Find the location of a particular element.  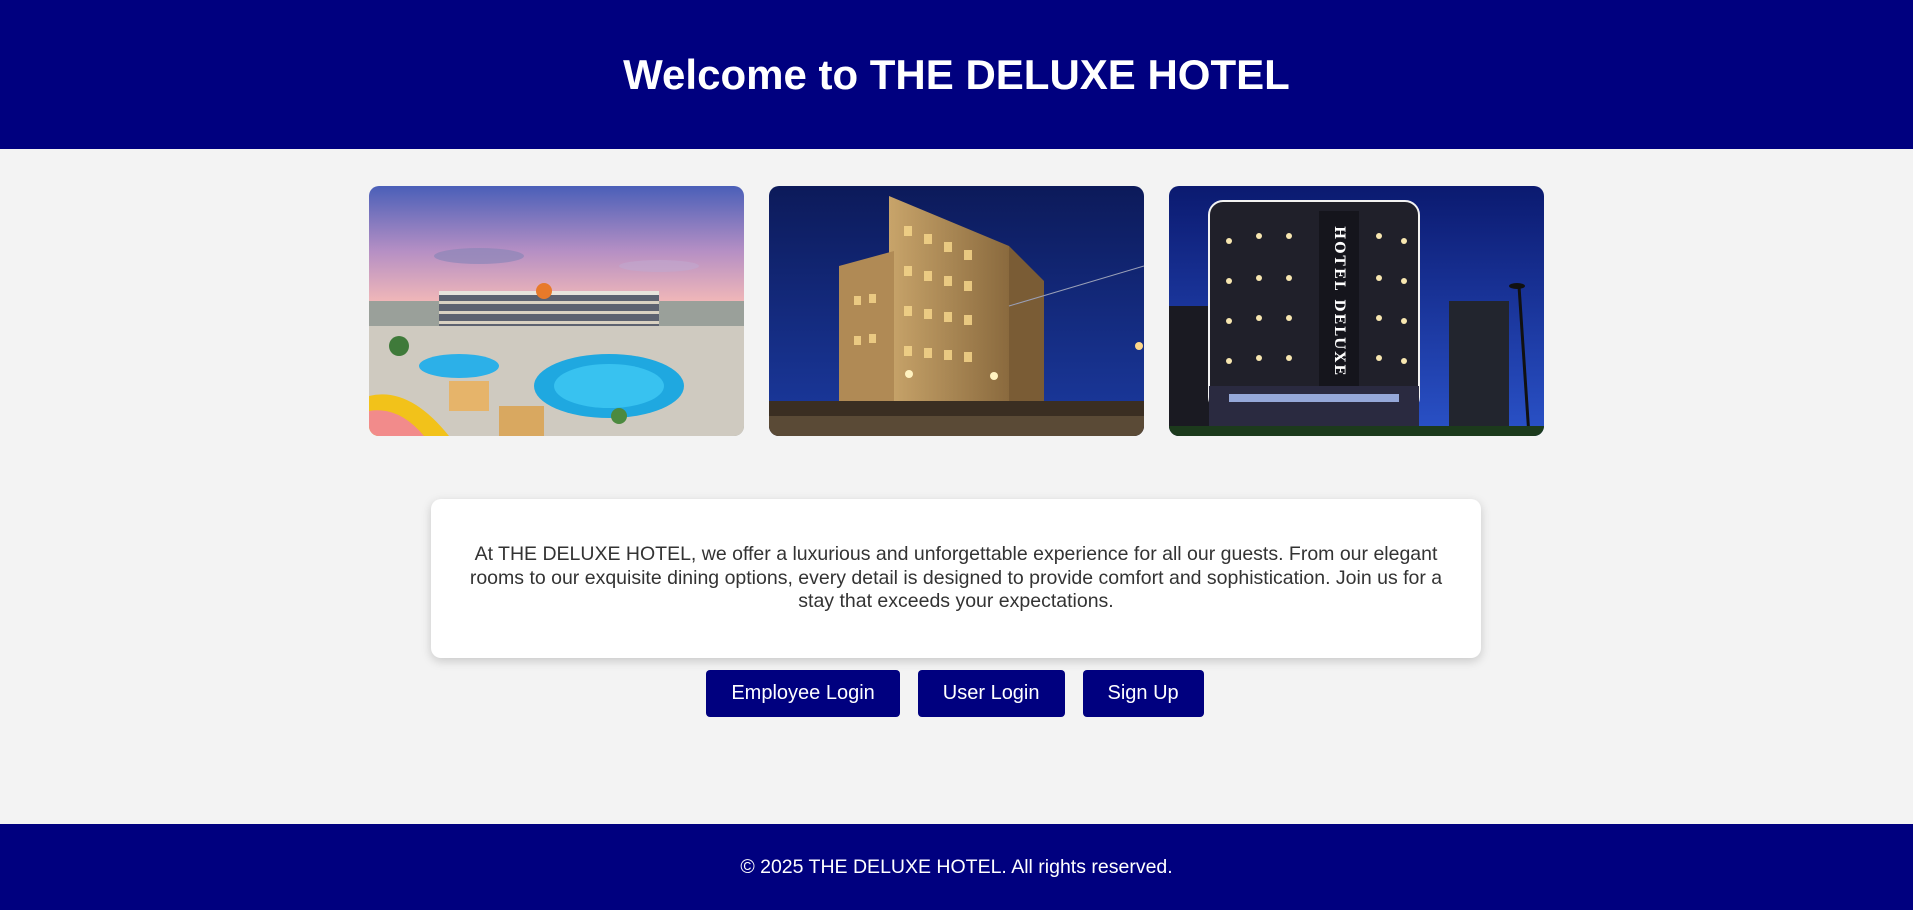

auth-actions: Employee Login User Login Sign Up is located at coordinates (956, 693).